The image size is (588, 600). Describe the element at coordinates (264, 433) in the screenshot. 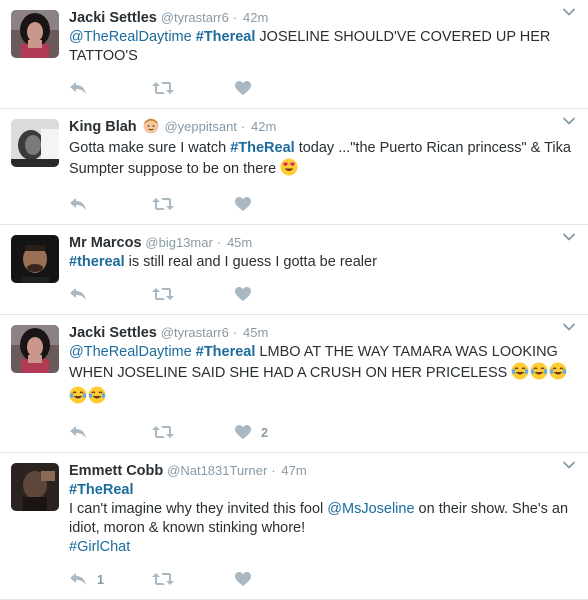

I see `like-count: 2` at that location.